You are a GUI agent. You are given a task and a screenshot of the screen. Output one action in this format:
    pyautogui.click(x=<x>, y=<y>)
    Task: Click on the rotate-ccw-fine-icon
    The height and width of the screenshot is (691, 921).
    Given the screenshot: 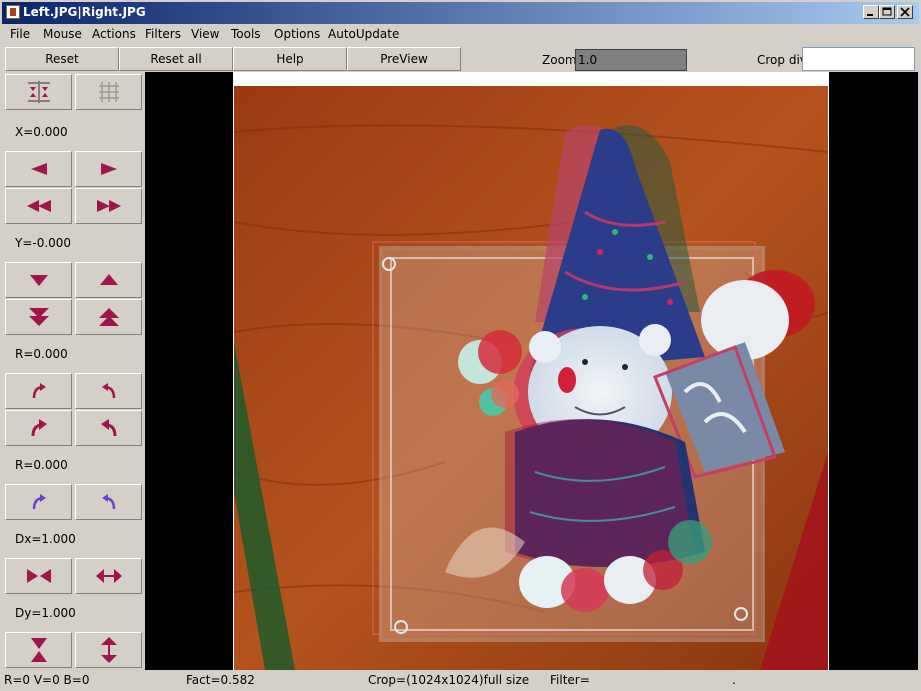 What is the action you would take?
    pyautogui.click(x=108, y=502)
    